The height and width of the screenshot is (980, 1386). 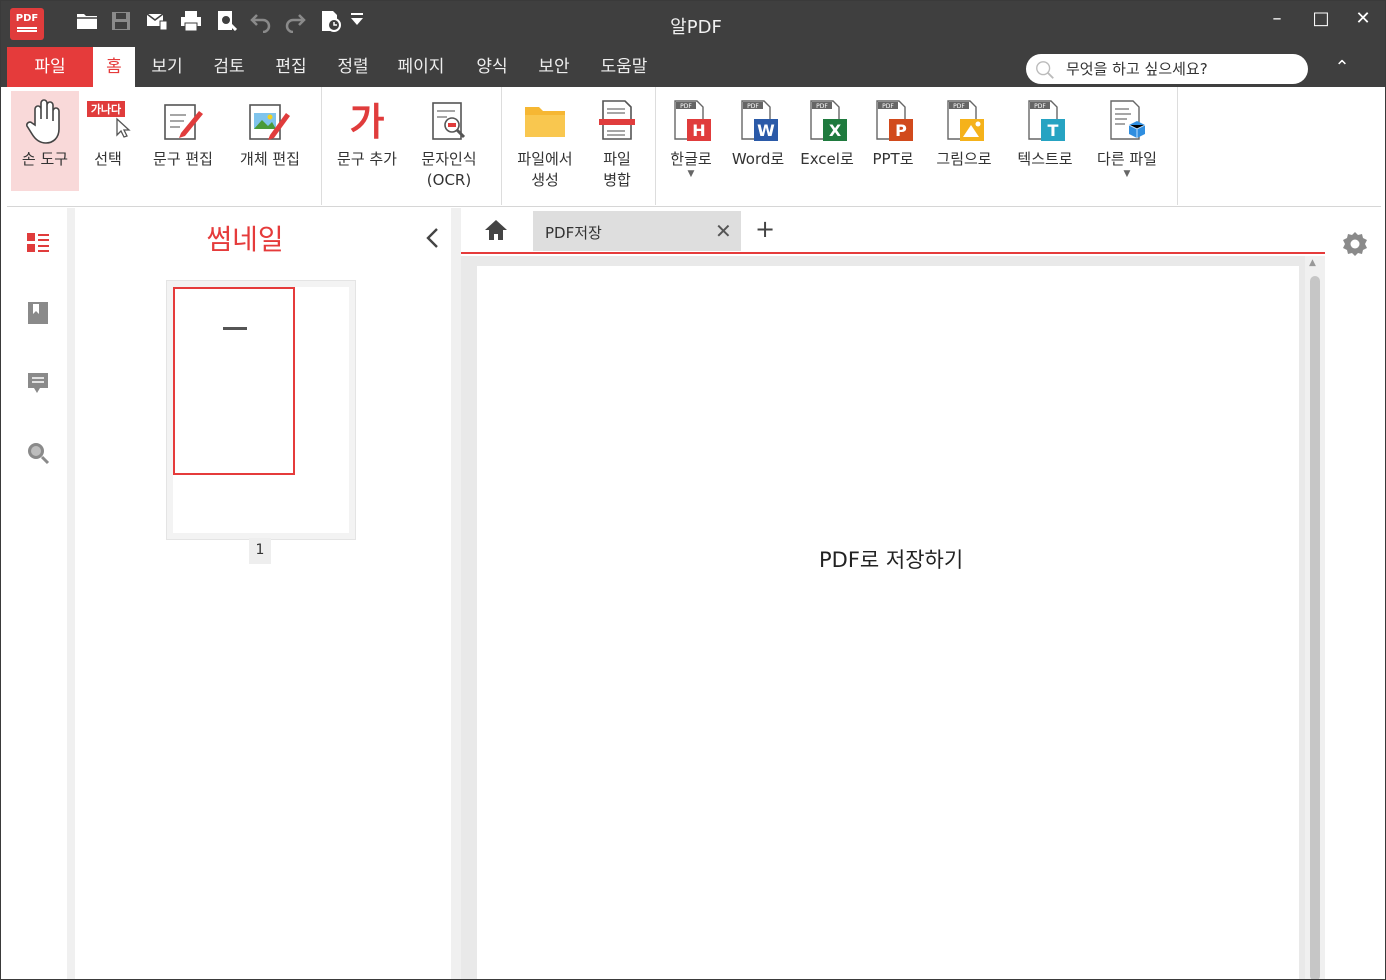 I want to click on tab-review: 검토, so click(x=229, y=67).